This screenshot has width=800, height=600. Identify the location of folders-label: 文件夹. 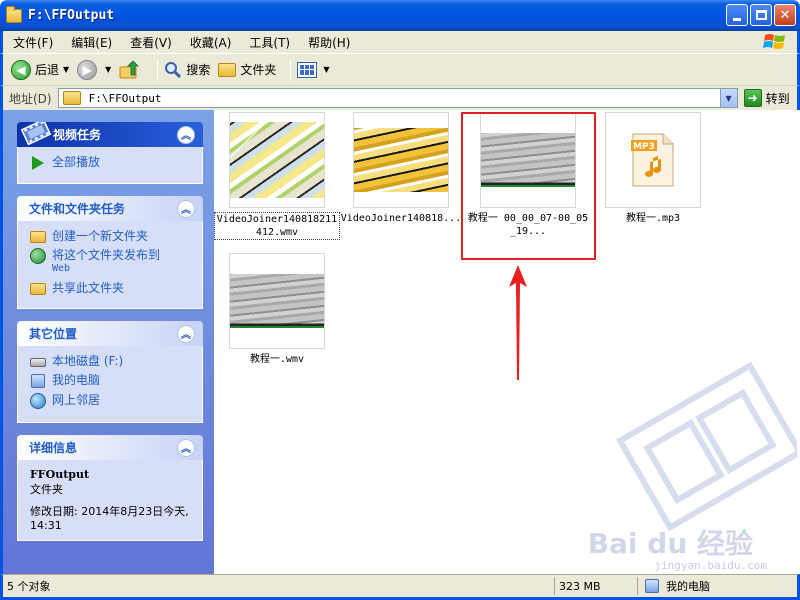
(258, 70).